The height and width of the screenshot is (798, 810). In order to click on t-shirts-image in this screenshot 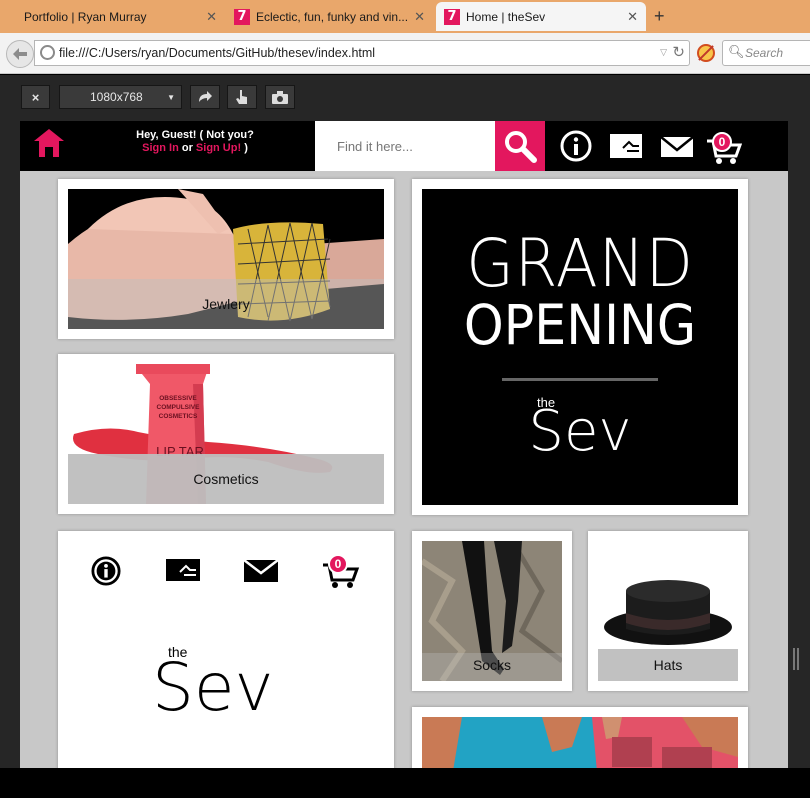, I will do `click(580, 742)`.